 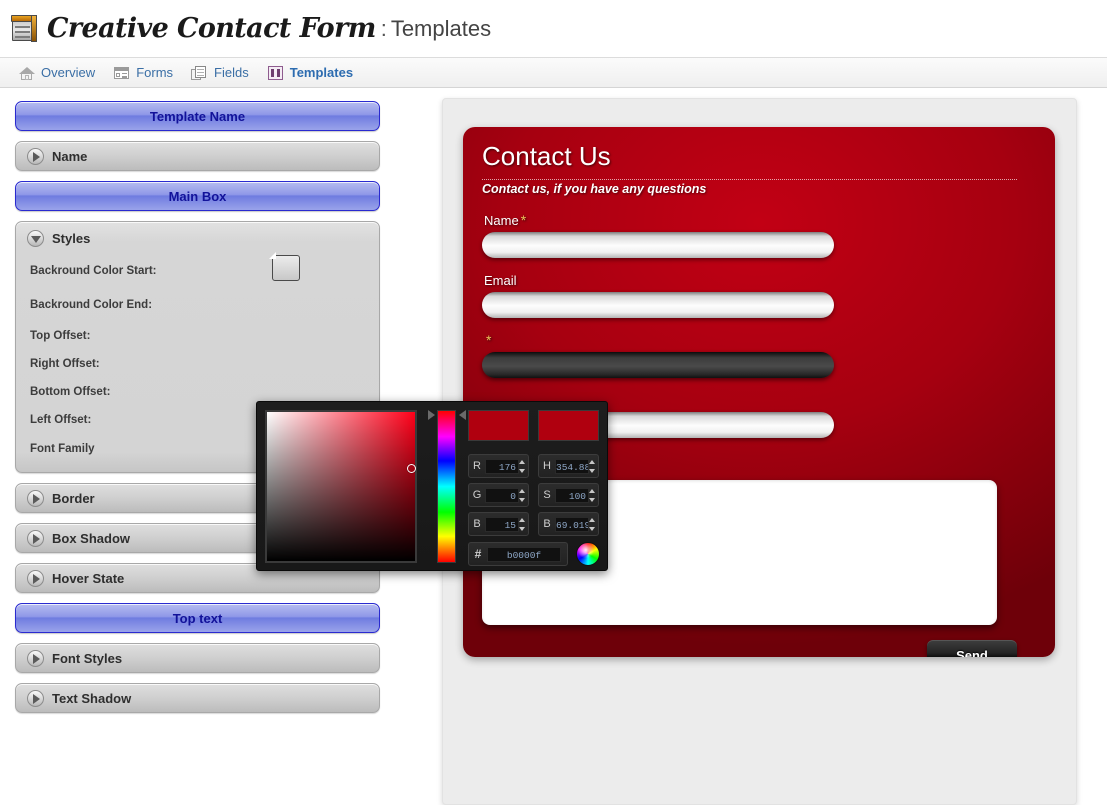 I want to click on field-bottom-offset-label: Bottom Offset:, so click(x=70, y=392).